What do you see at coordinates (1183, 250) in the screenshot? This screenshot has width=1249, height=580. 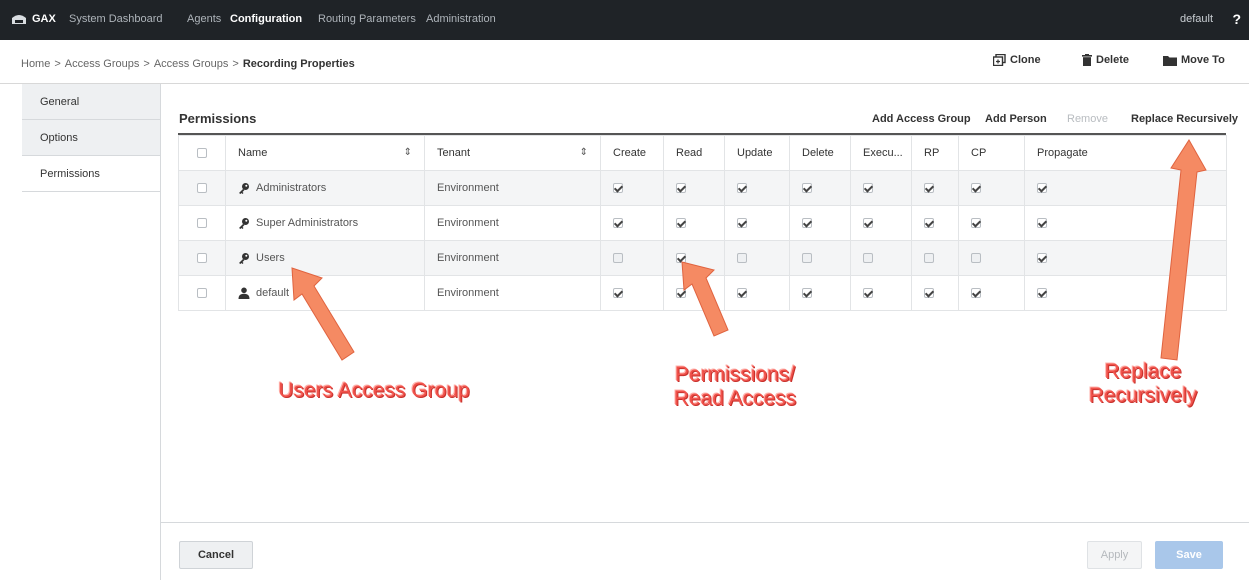 I see `arrow-replace-icon` at bounding box center [1183, 250].